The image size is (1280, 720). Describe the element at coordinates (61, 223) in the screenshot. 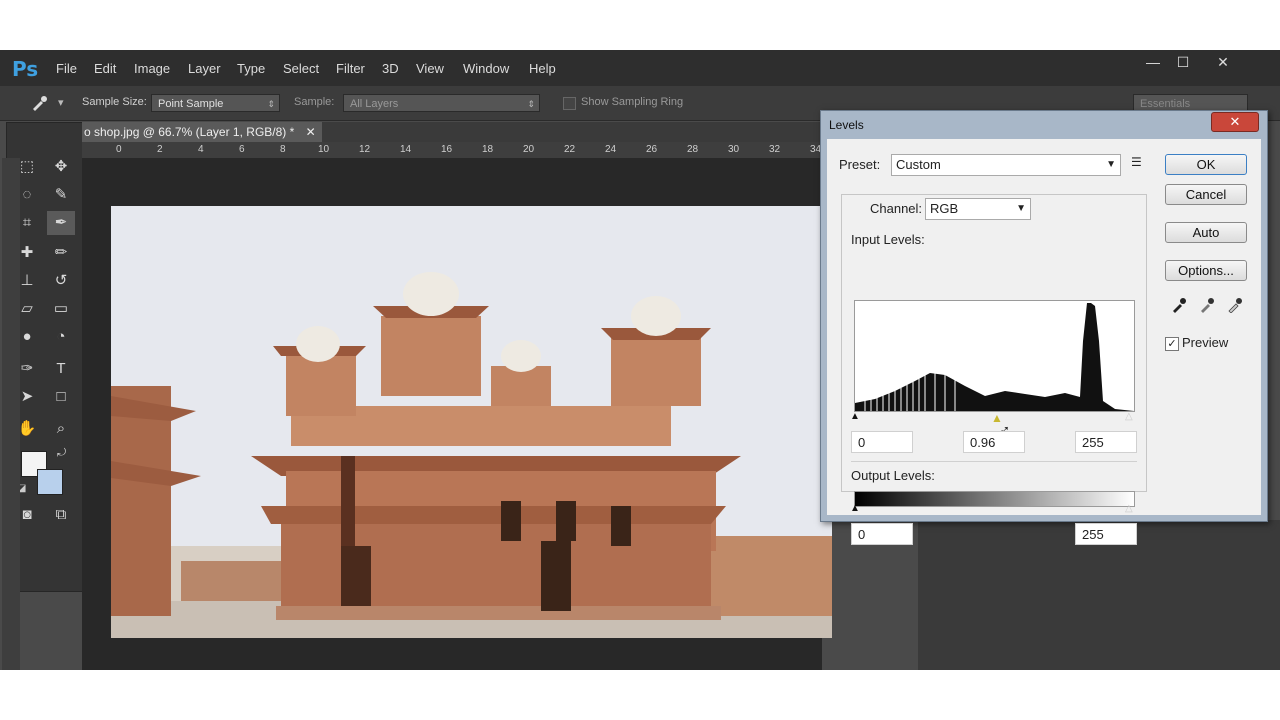

I see `eyedropper-tool-icon: ✒` at that location.